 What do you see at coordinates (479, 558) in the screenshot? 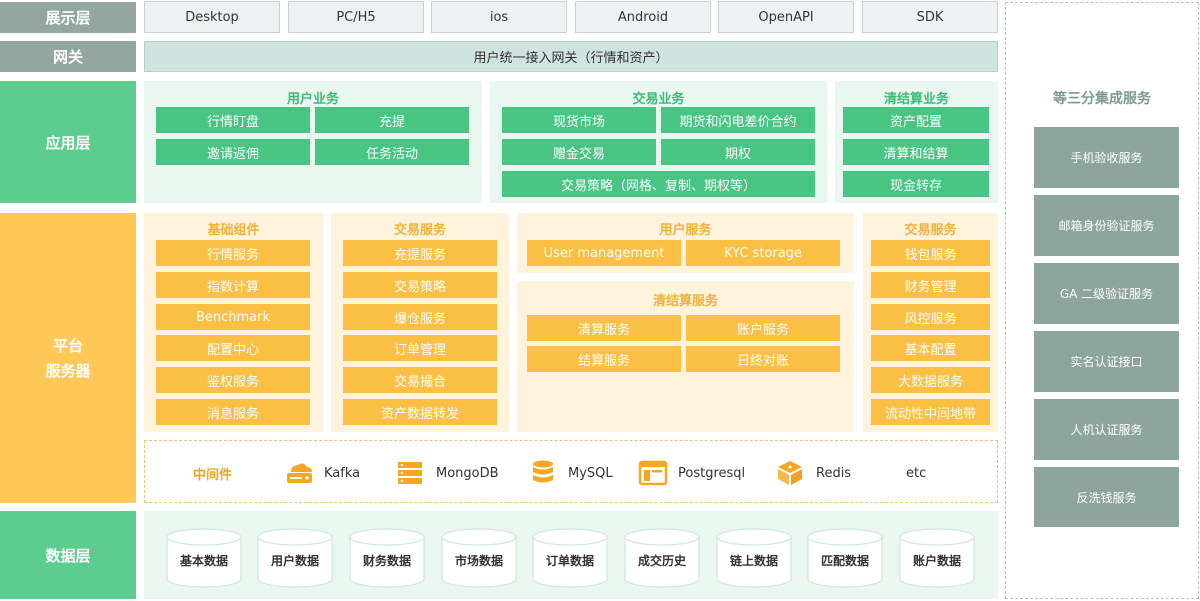
I see `data-store-cylinder: 市场数据` at bounding box center [479, 558].